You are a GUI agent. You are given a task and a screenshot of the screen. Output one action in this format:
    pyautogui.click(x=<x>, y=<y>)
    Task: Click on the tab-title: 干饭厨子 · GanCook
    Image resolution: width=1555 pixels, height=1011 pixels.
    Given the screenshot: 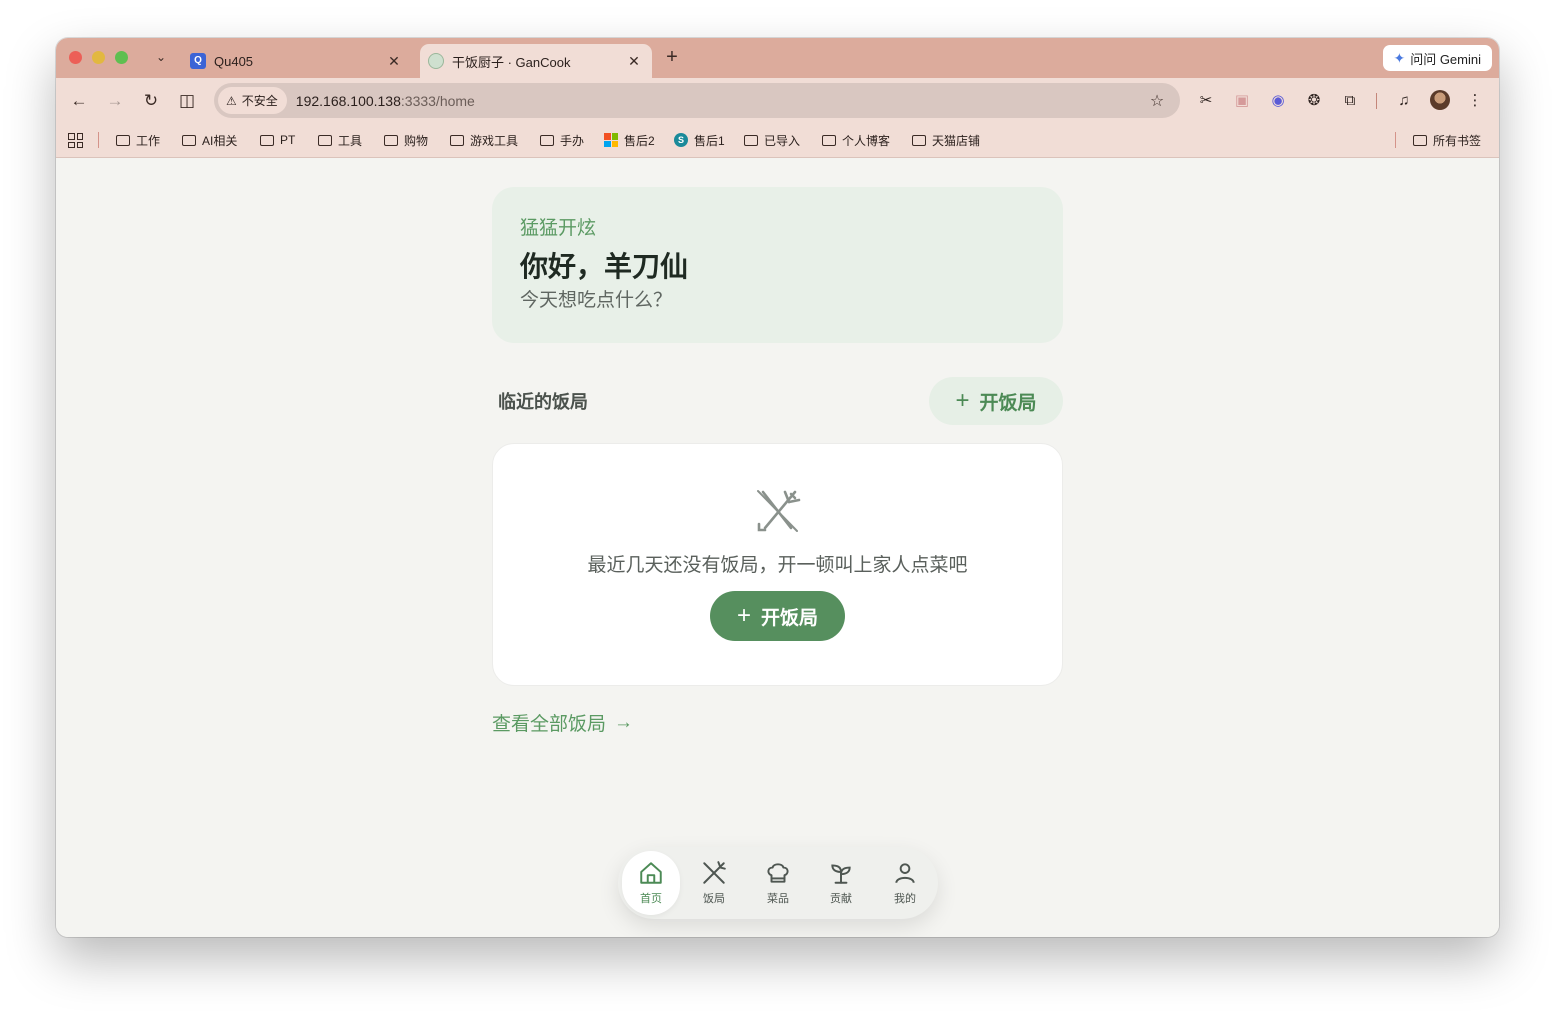 What is the action you would take?
    pyautogui.click(x=511, y=62)
    